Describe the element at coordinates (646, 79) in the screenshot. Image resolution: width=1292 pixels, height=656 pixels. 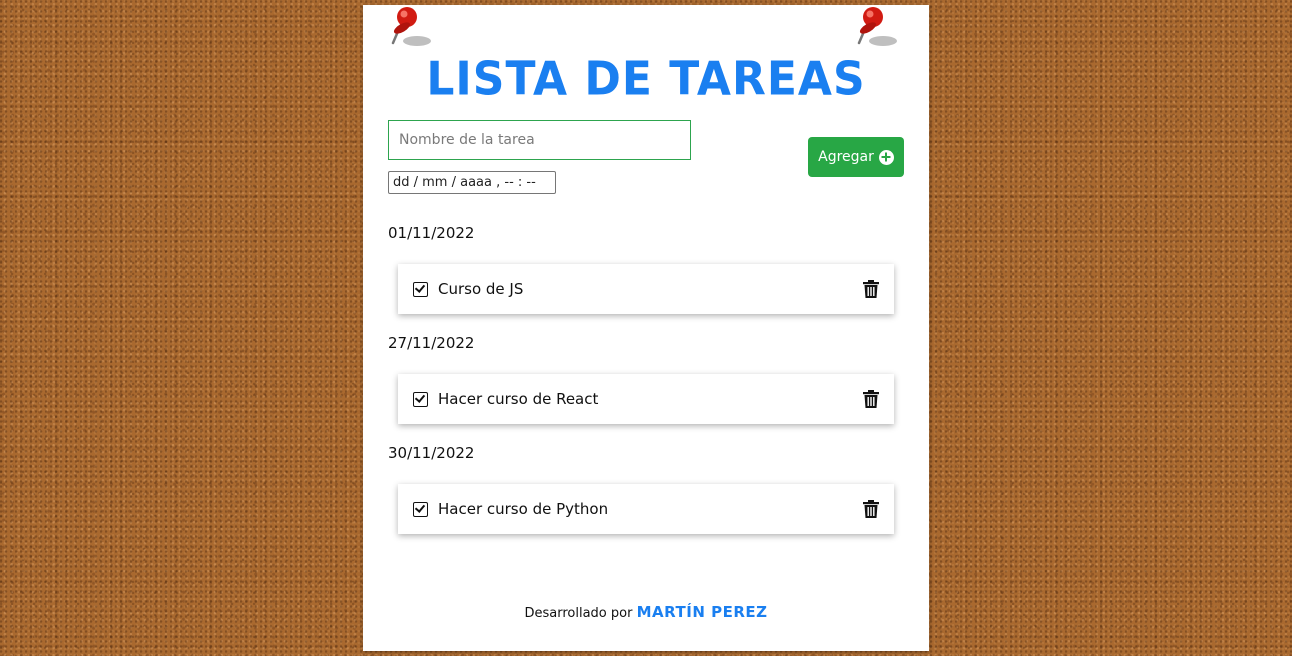
I see `page-title: LISTA DE TAREAS` at that location.